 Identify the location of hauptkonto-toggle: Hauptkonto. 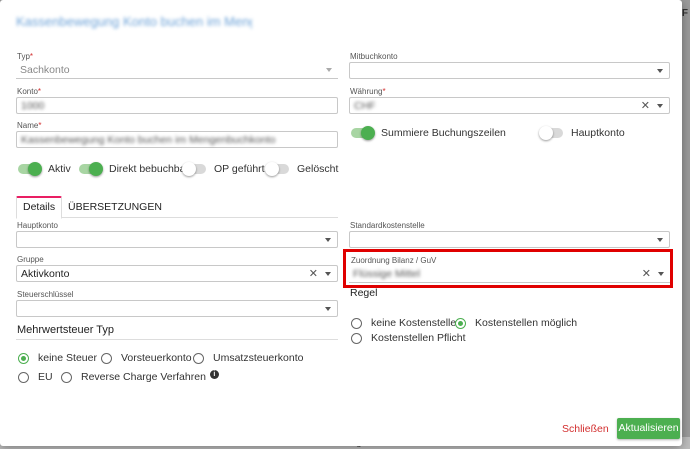
(582, 133).